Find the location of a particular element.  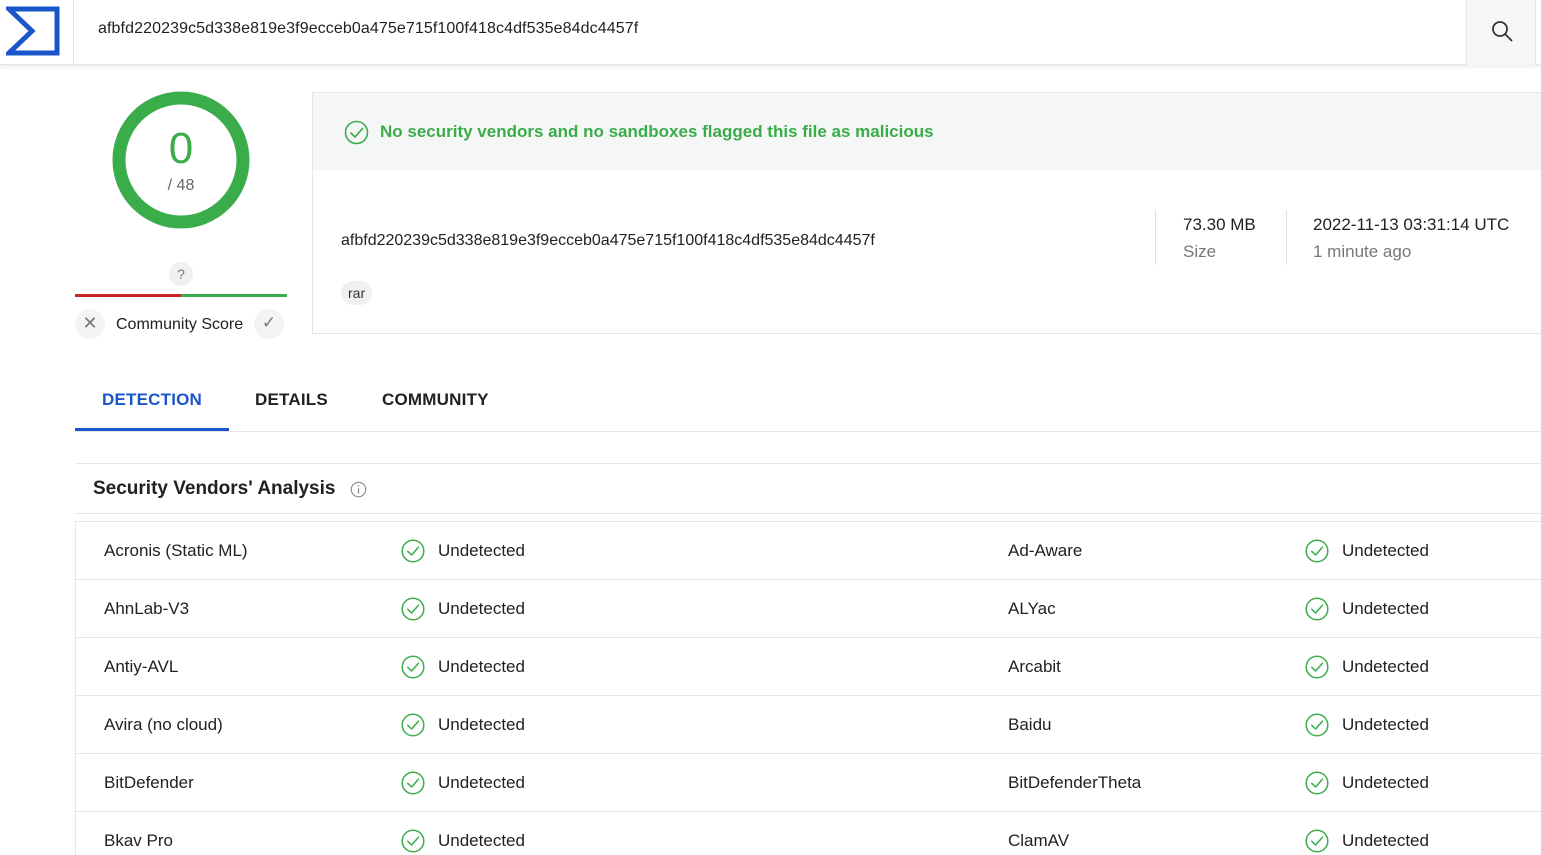

table-row: Antiy-AVL Undetected Arcabit Undetected is located at coordinates (808, 667).